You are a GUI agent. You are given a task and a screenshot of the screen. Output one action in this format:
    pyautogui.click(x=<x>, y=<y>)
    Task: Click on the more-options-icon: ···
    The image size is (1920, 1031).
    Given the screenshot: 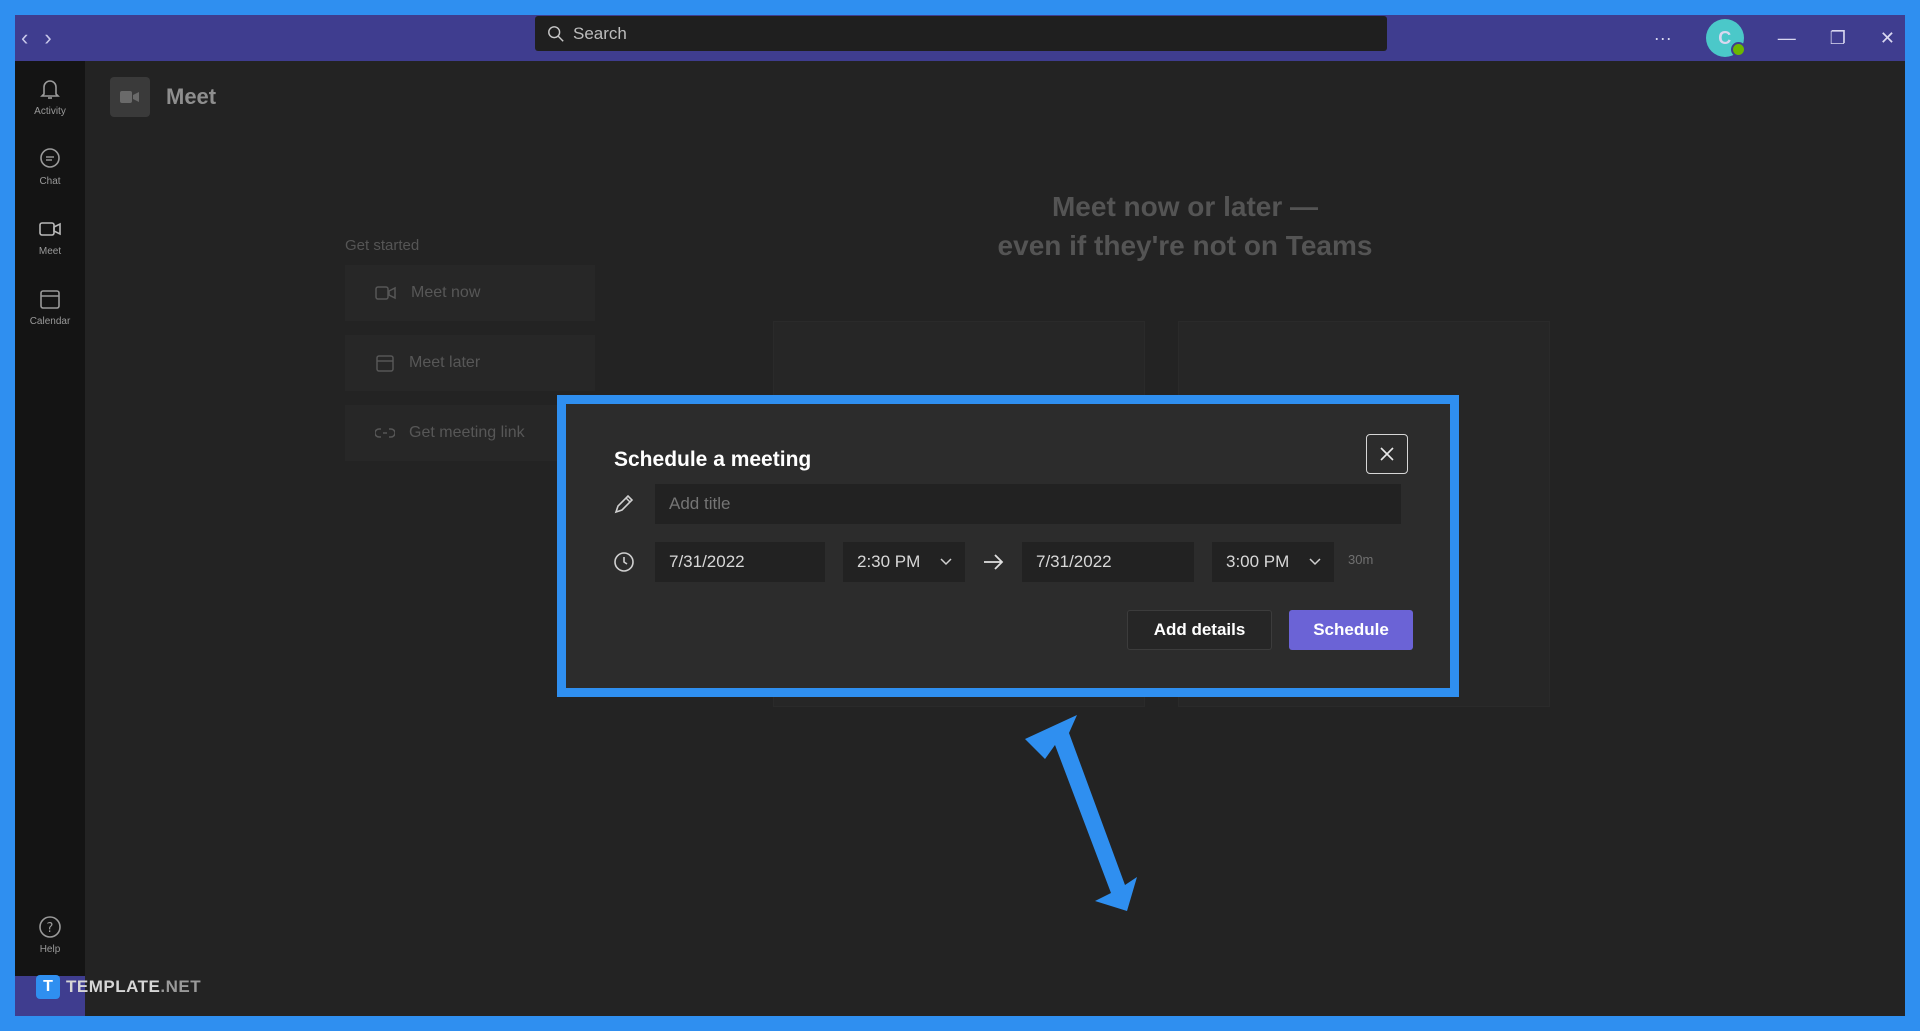 What is the action you would take?
    pyautogui.click(x=1663, y=38)
    